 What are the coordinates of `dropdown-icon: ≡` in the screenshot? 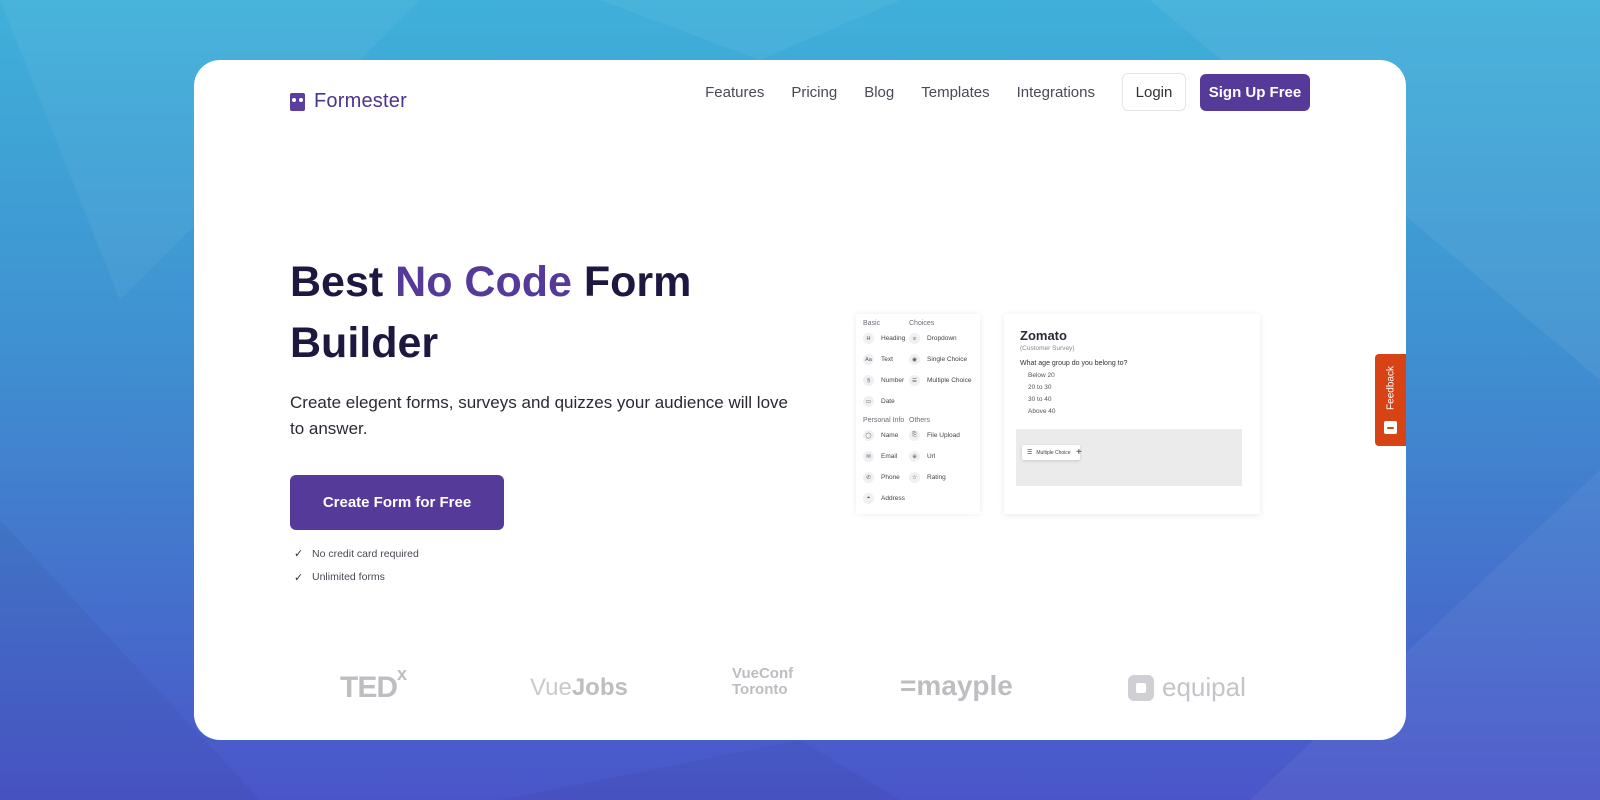 It's located at (914, 338).